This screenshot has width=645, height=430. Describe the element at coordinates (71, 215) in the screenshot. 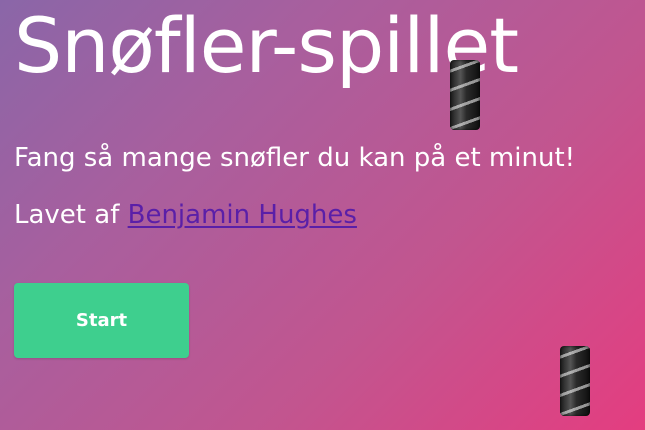

I see `author-prefix: Lavet af` at that location.